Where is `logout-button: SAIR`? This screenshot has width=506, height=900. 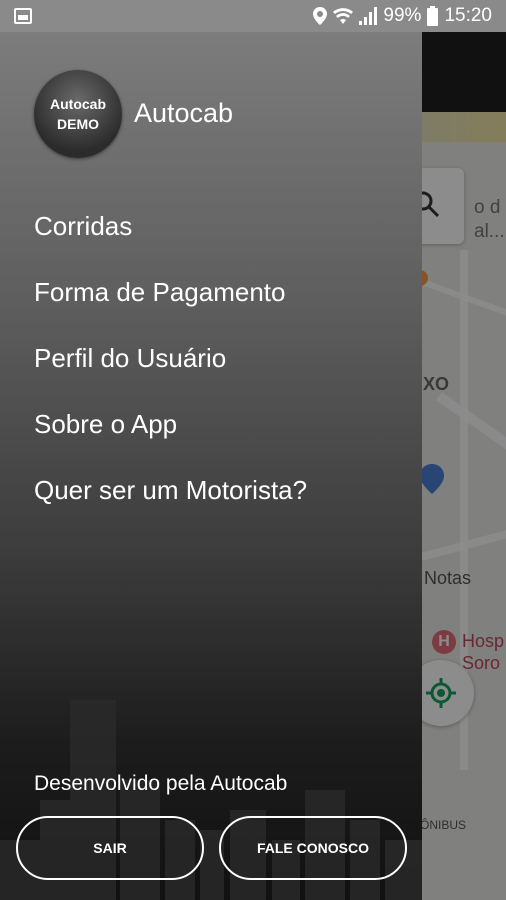 logout-button: SAIR is located at coordinates (110, 848).